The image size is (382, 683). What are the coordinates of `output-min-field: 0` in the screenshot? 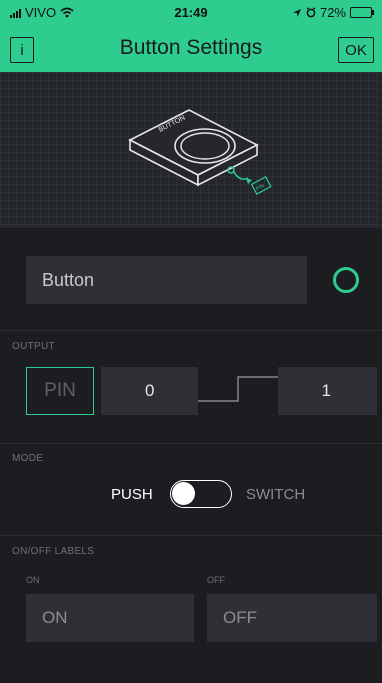 It's located at (149, 391).